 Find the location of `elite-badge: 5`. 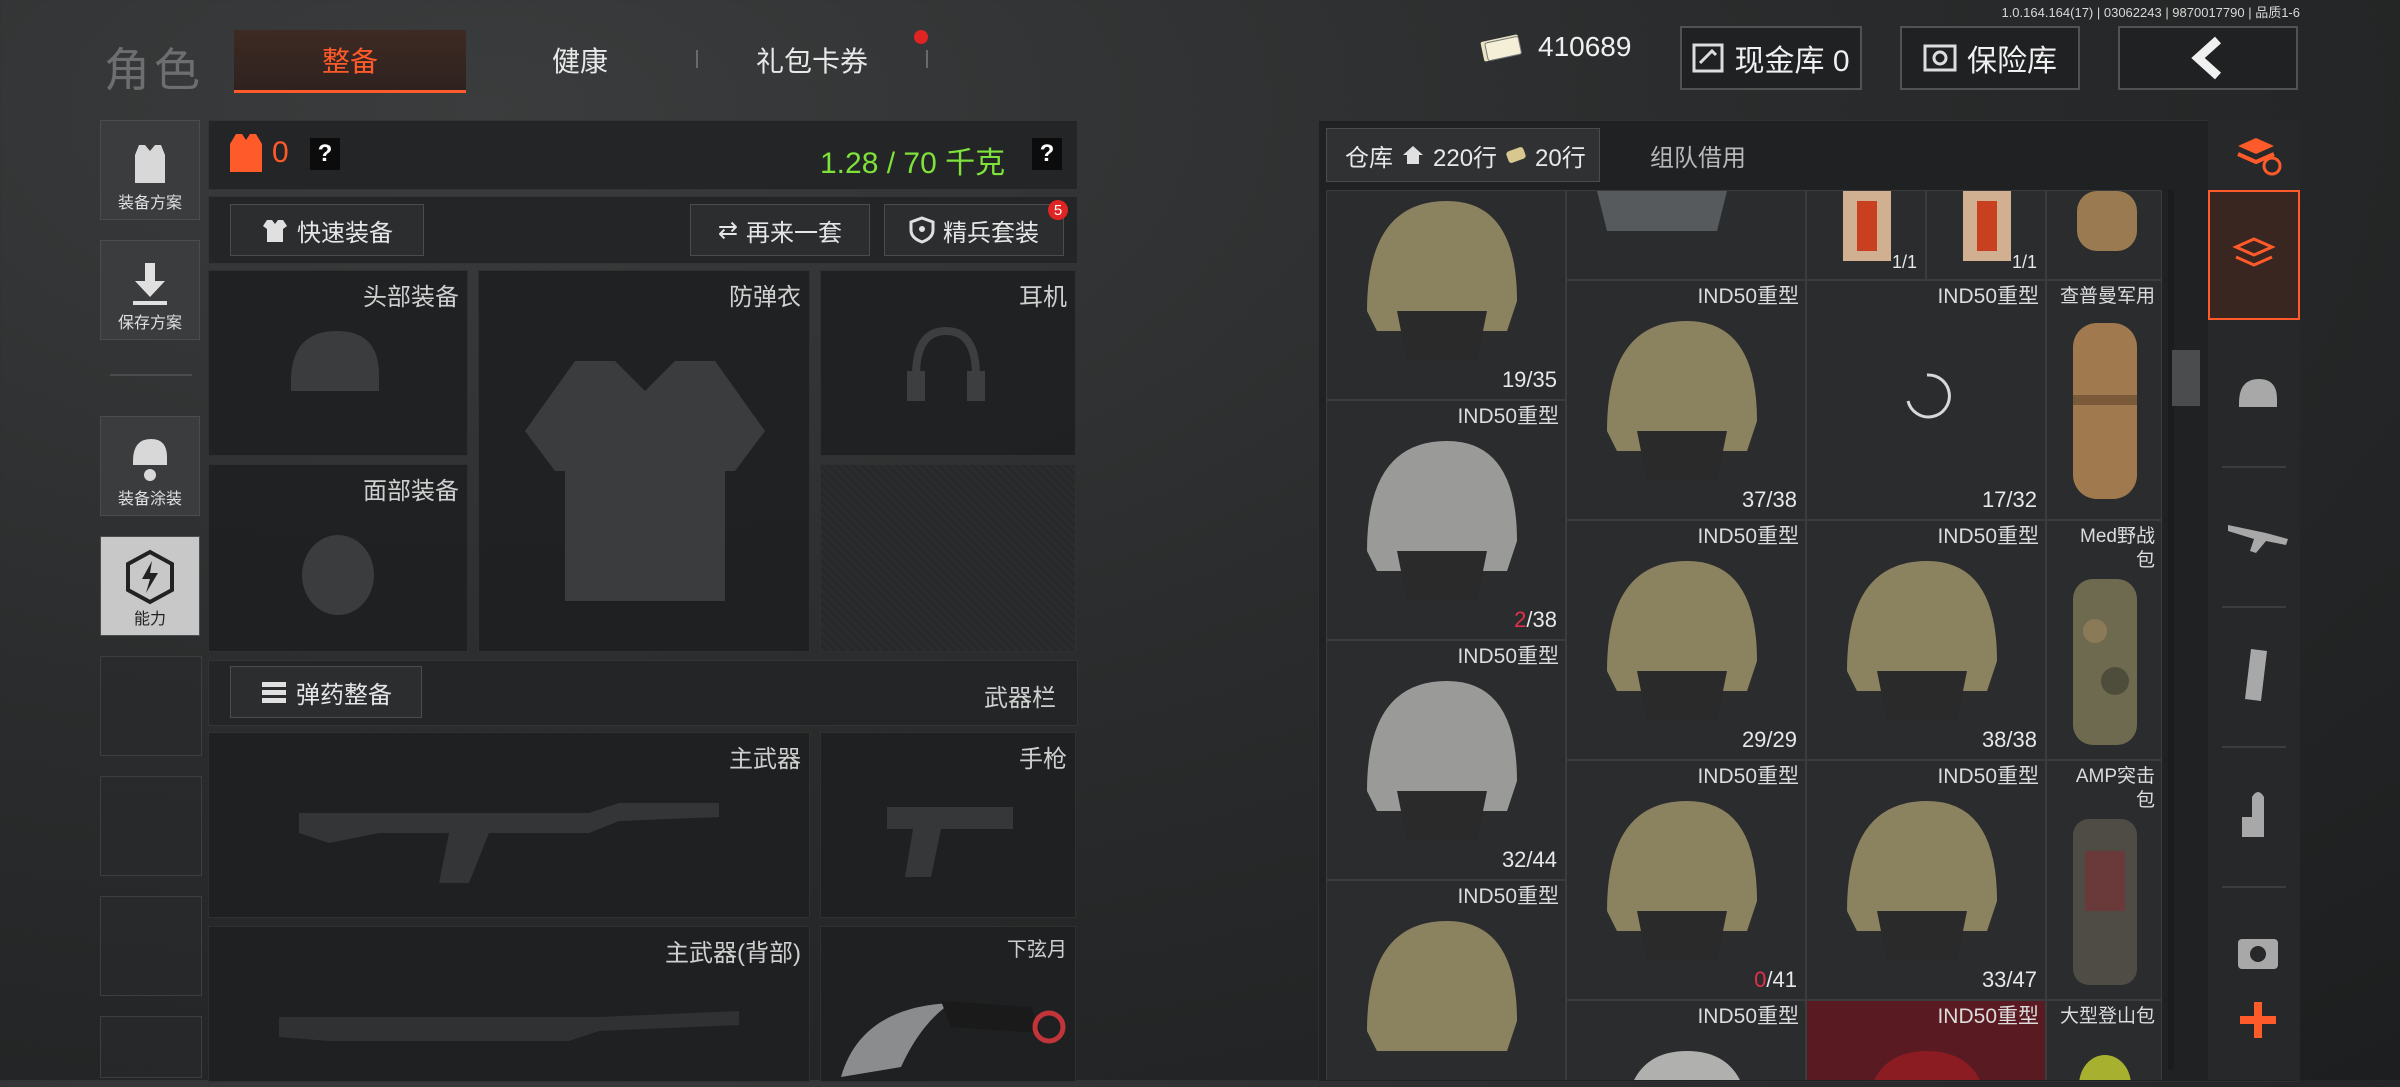

elite-badge: 5 is located at coordinates (1058, 210).